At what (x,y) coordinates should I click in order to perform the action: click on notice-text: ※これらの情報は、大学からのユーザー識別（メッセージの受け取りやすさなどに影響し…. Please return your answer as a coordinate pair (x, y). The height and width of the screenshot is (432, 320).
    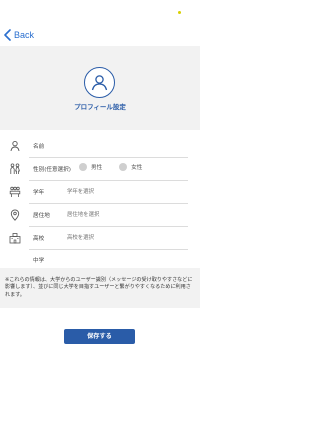
    Looking at the image, I should click on (99, 287).